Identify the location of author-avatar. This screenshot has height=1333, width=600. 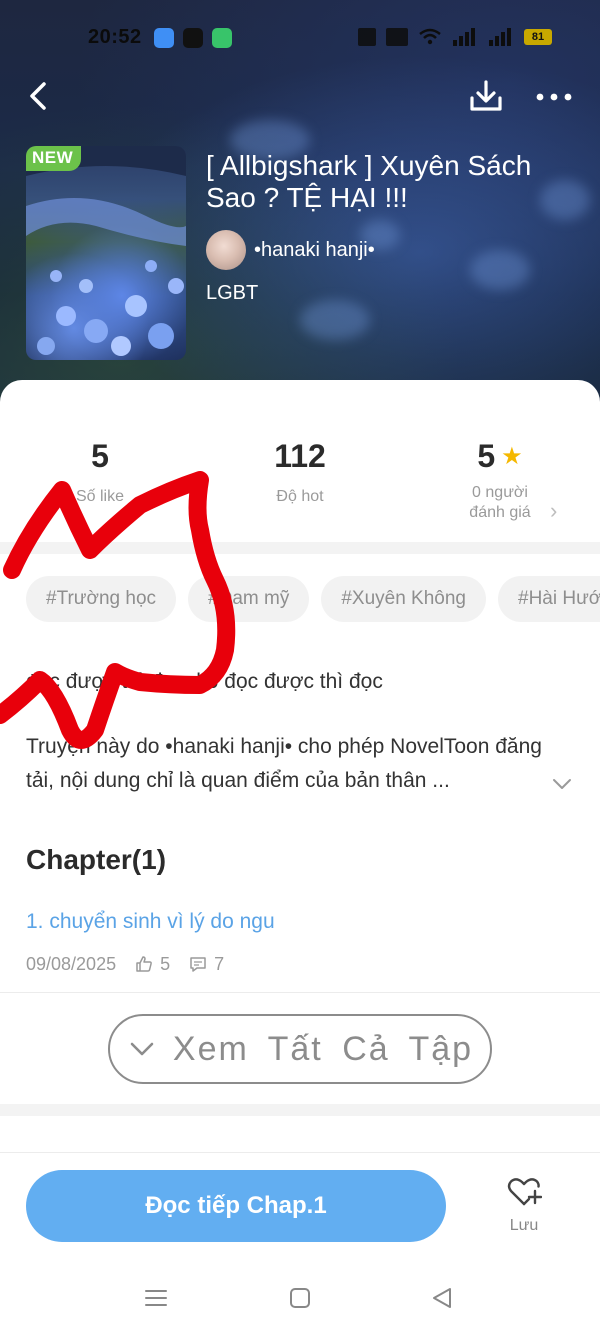
(226, 250).